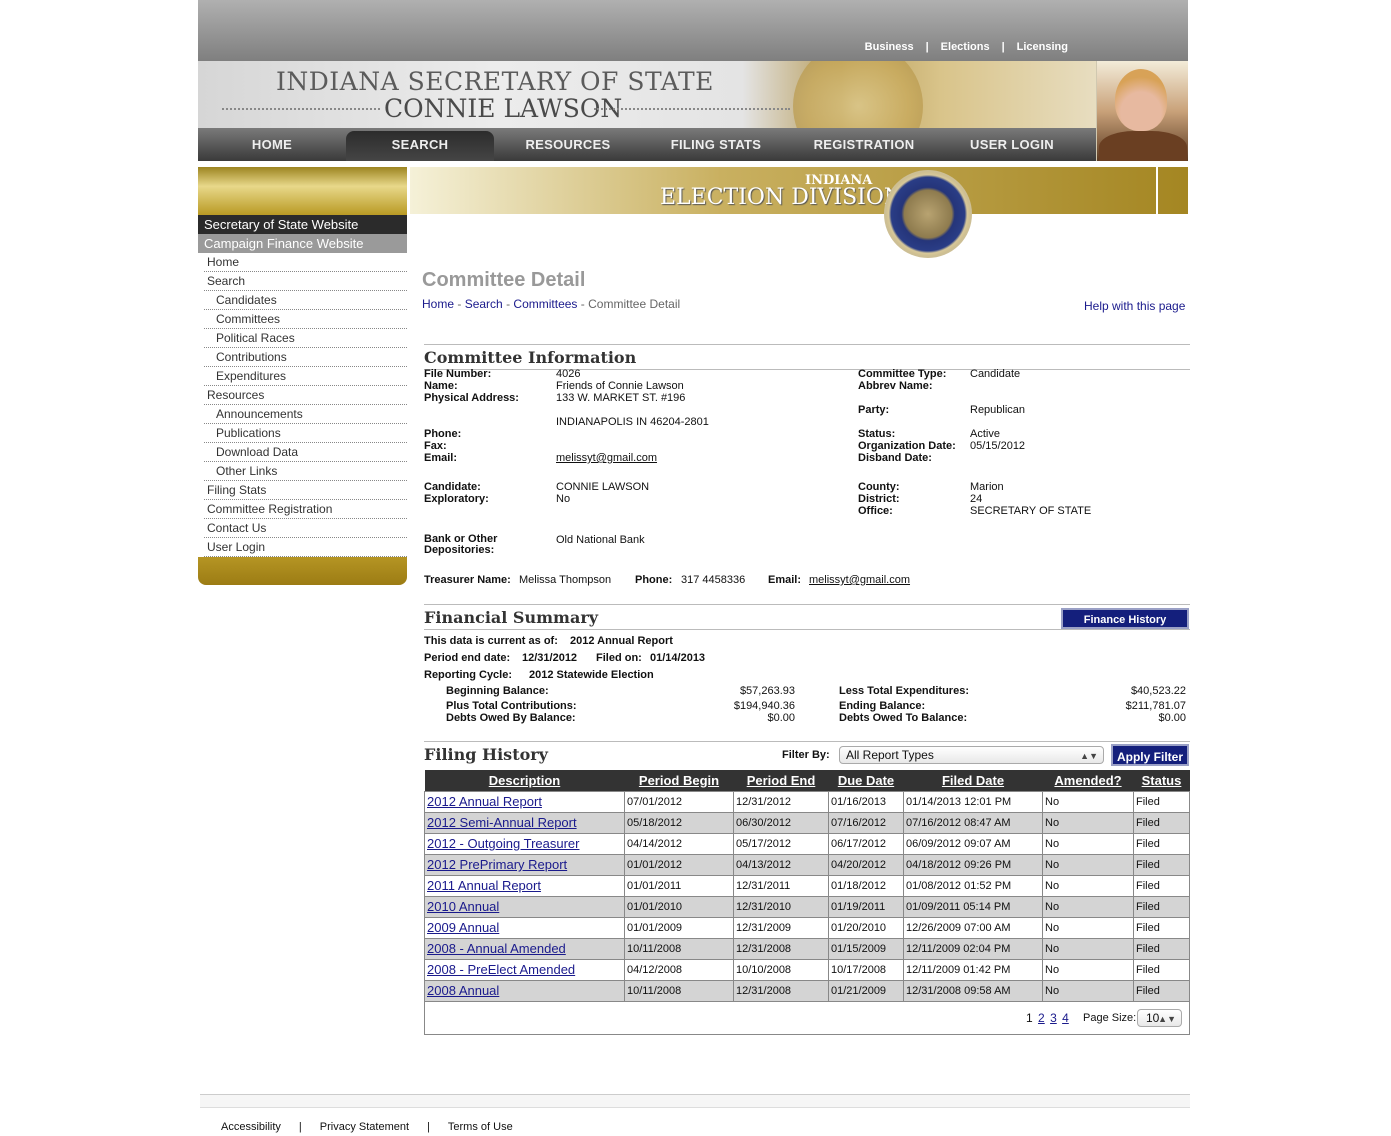 Image resolution: width=1391 pixels, height=1136 pixels. I want to click on cell-filed-date: 12/31/2008 09:58 AM, so click(973, 990).